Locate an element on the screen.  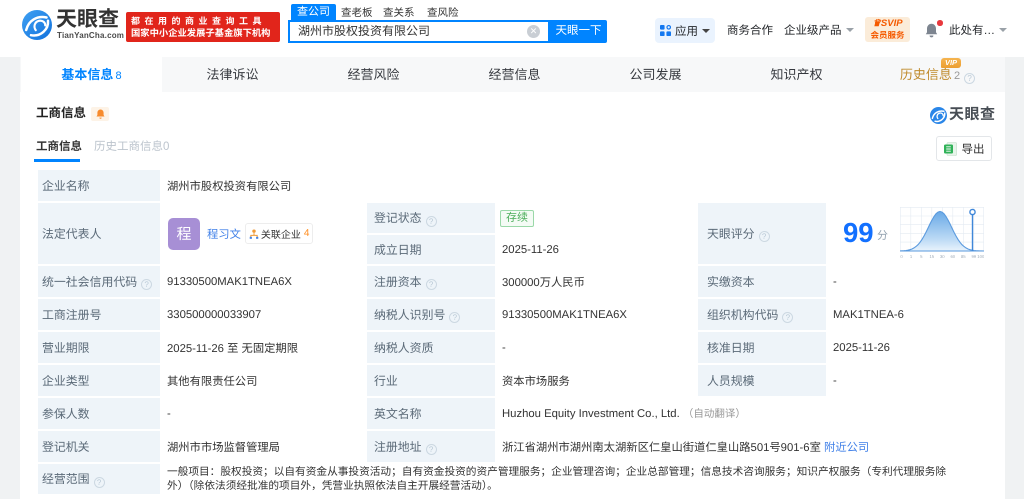
svg-text: 100 is located at coordinates (980, 256).